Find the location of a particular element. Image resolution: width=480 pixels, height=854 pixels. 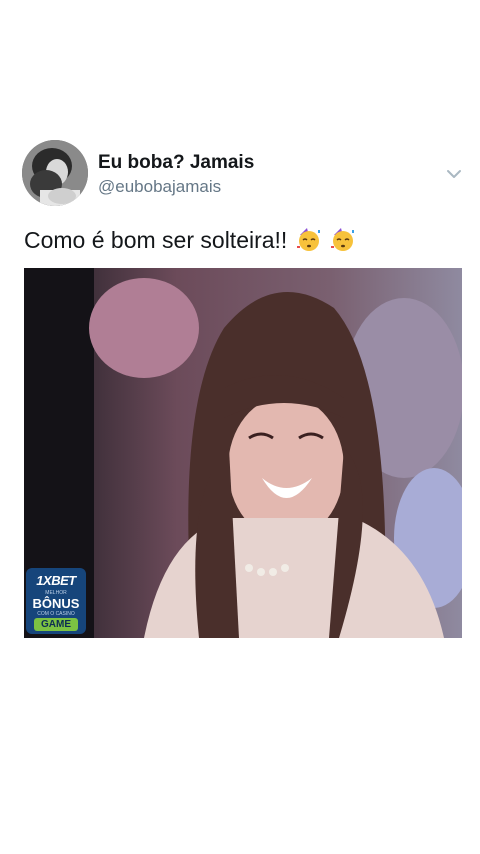

avatar is located at coordinates (55, 173).